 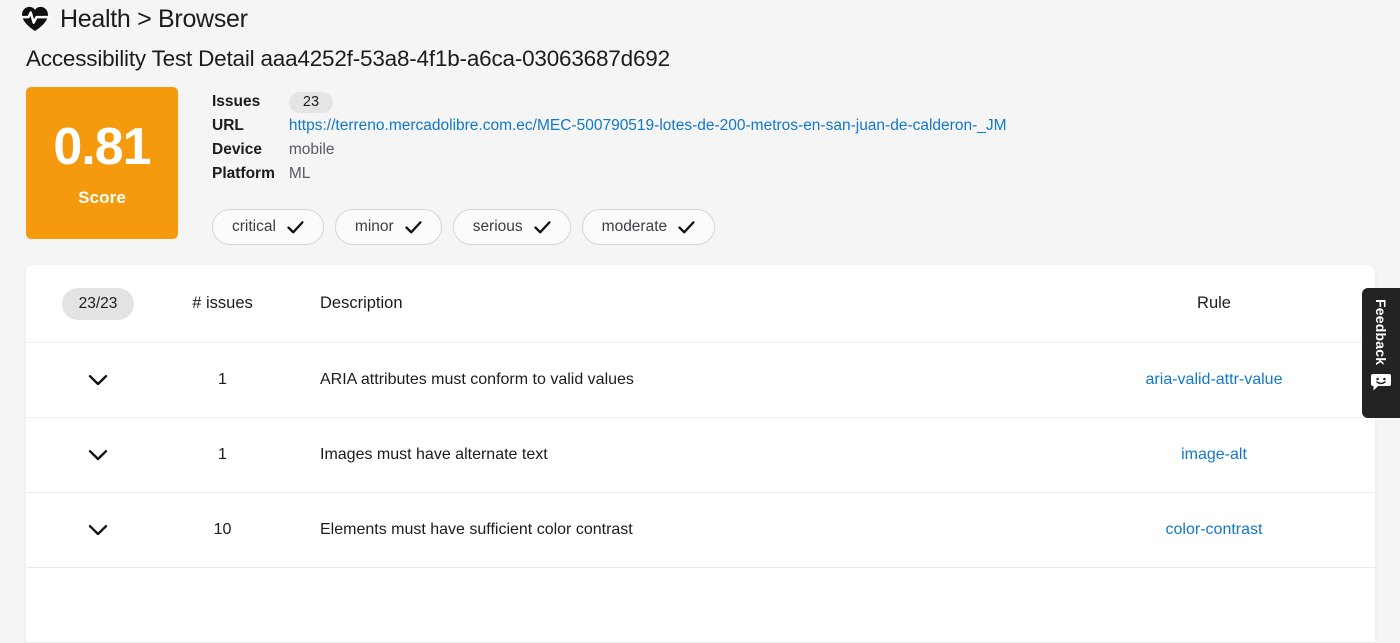 What do you see at coordinates (609, 150) in the screenshot?
I see `metadata-row-device: Device mobile` at bounding box center [609, 150].